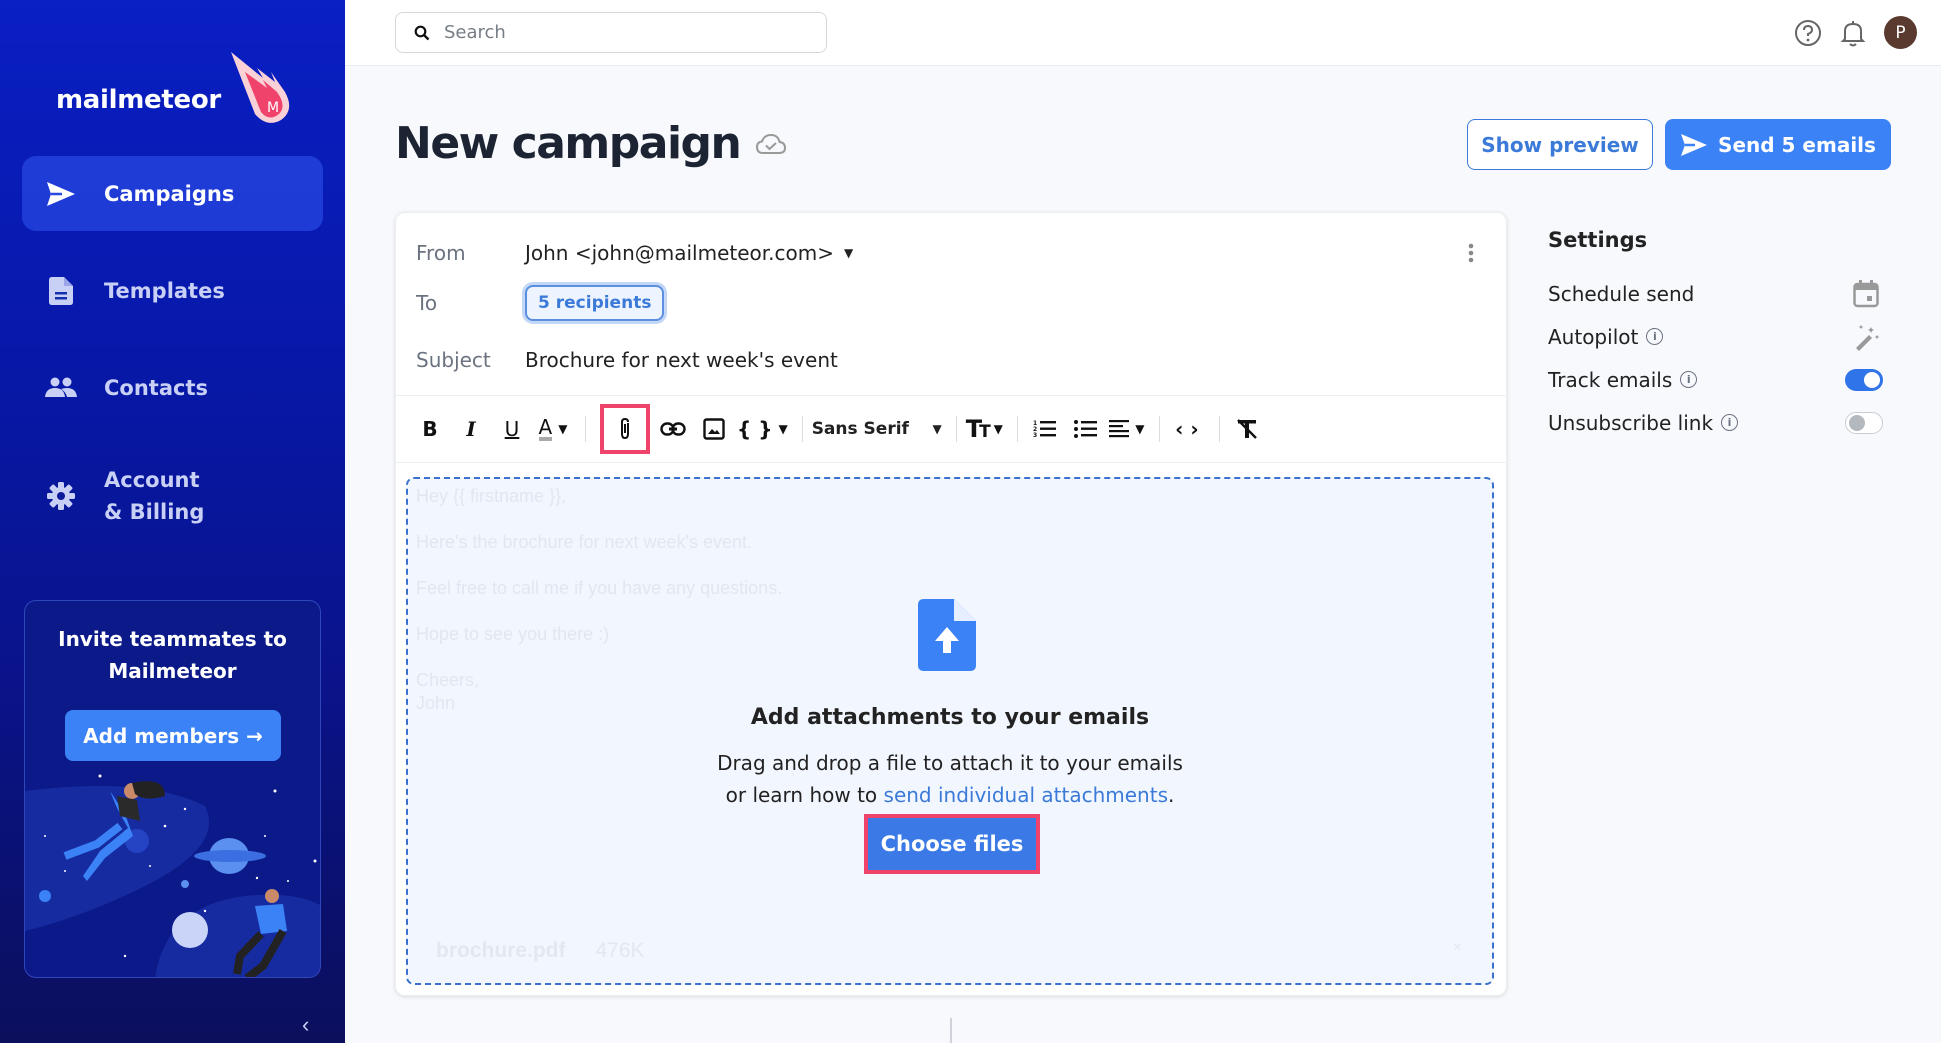  I want to click on setting-label-text: Autopilot, so click(1593, 336).